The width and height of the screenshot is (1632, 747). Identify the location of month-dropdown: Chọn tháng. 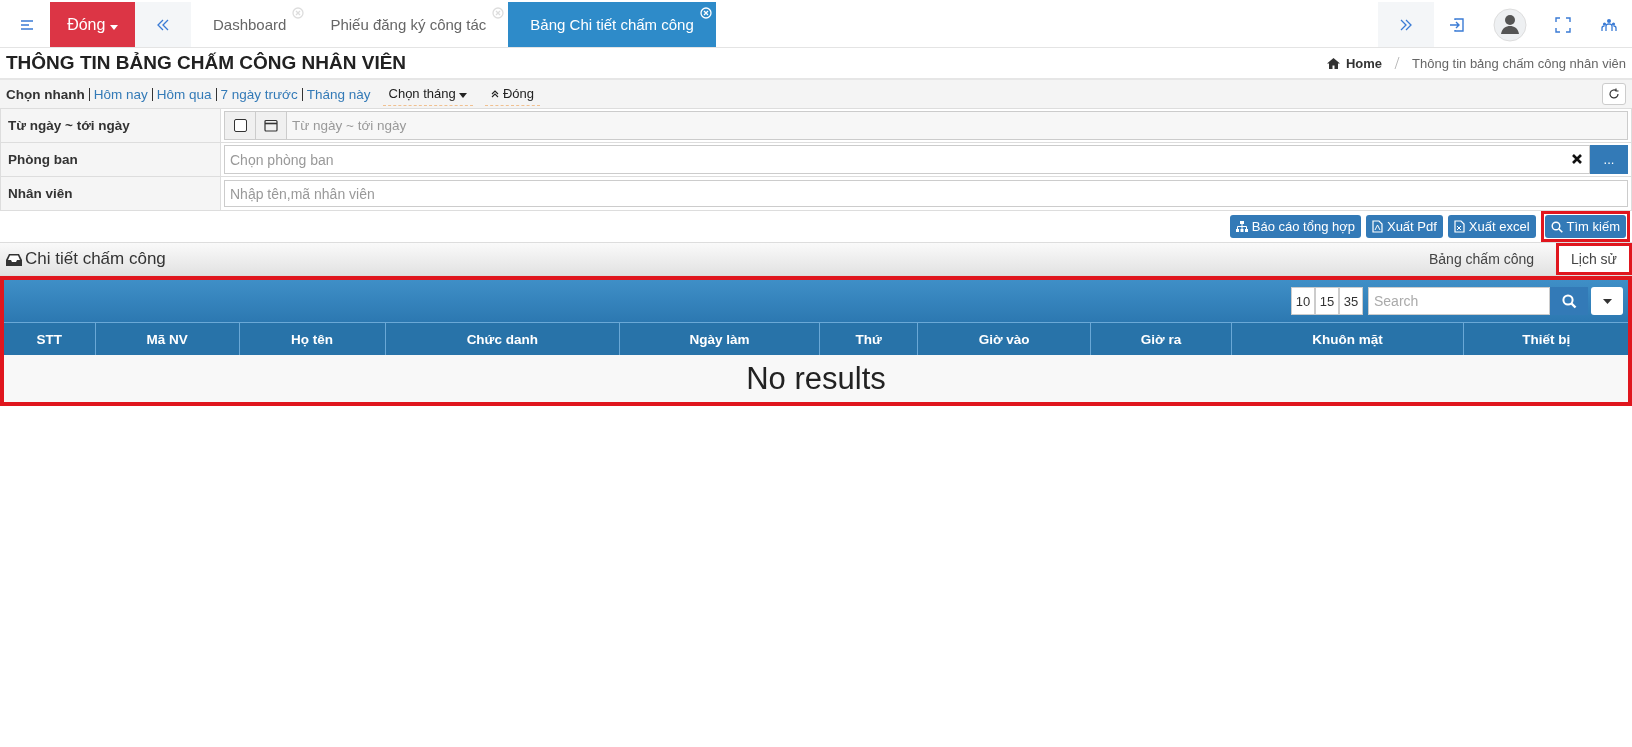
(428, 94).